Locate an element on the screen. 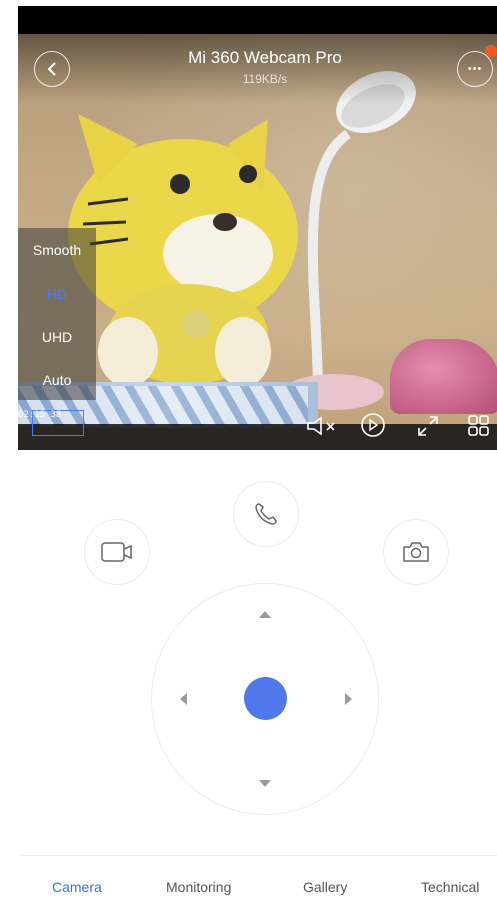 This screenshot has height=916, width=497. fullscreen-button is located at coordinates (428, 426).